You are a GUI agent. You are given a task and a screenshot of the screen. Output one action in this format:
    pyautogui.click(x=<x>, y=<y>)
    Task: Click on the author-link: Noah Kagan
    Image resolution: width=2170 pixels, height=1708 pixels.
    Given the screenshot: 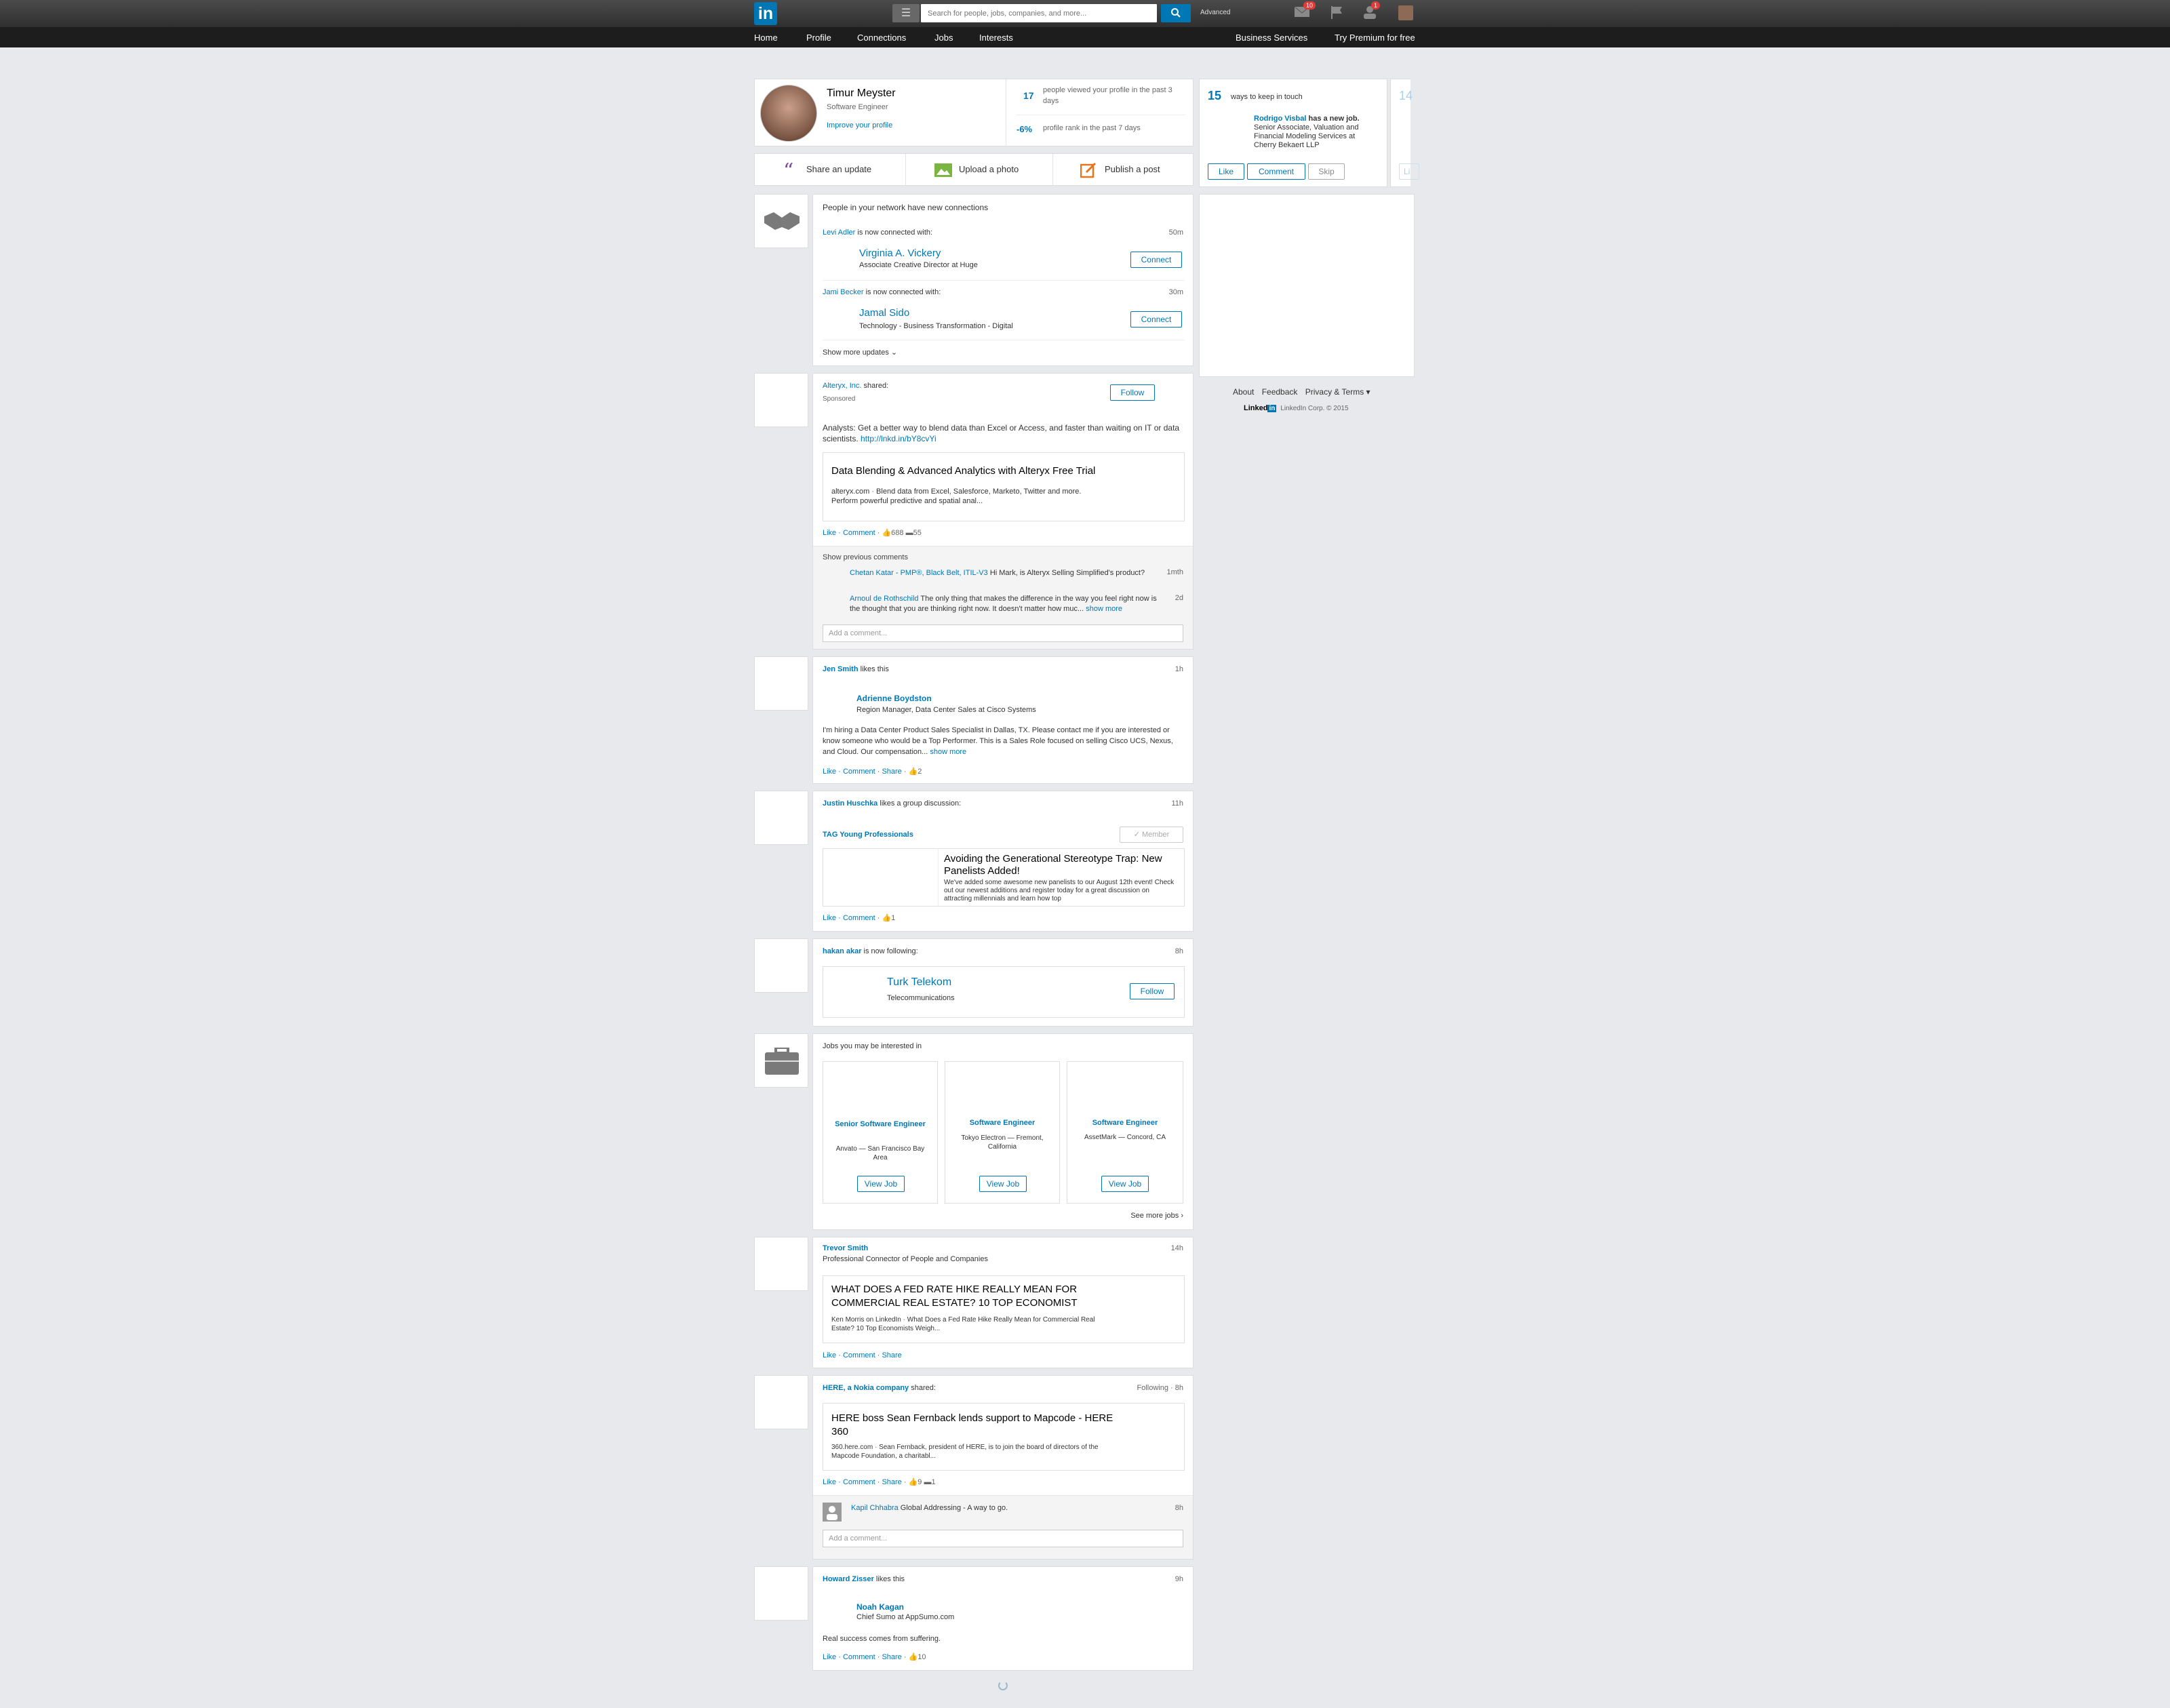 What is the action you would take?
    pyautogui.click(x=880, y=1607)
    